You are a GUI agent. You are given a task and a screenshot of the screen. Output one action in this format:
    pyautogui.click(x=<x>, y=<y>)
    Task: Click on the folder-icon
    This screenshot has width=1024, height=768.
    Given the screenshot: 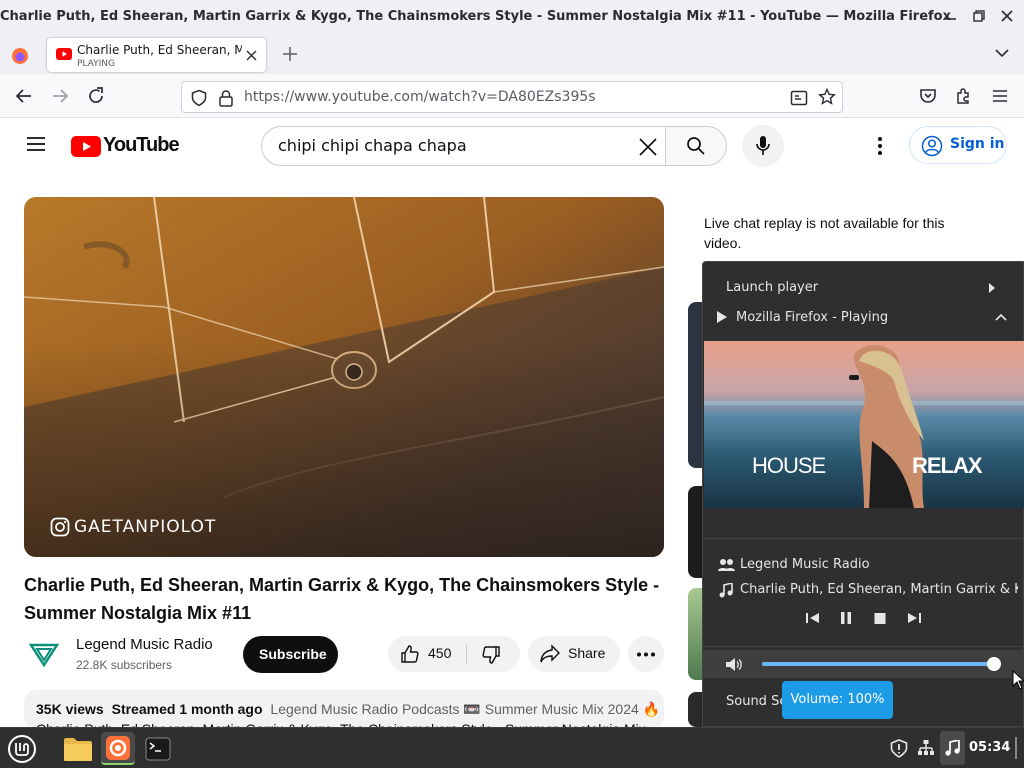 What is the action you would take?
    pyautogui.click(x=78, y=749)
    